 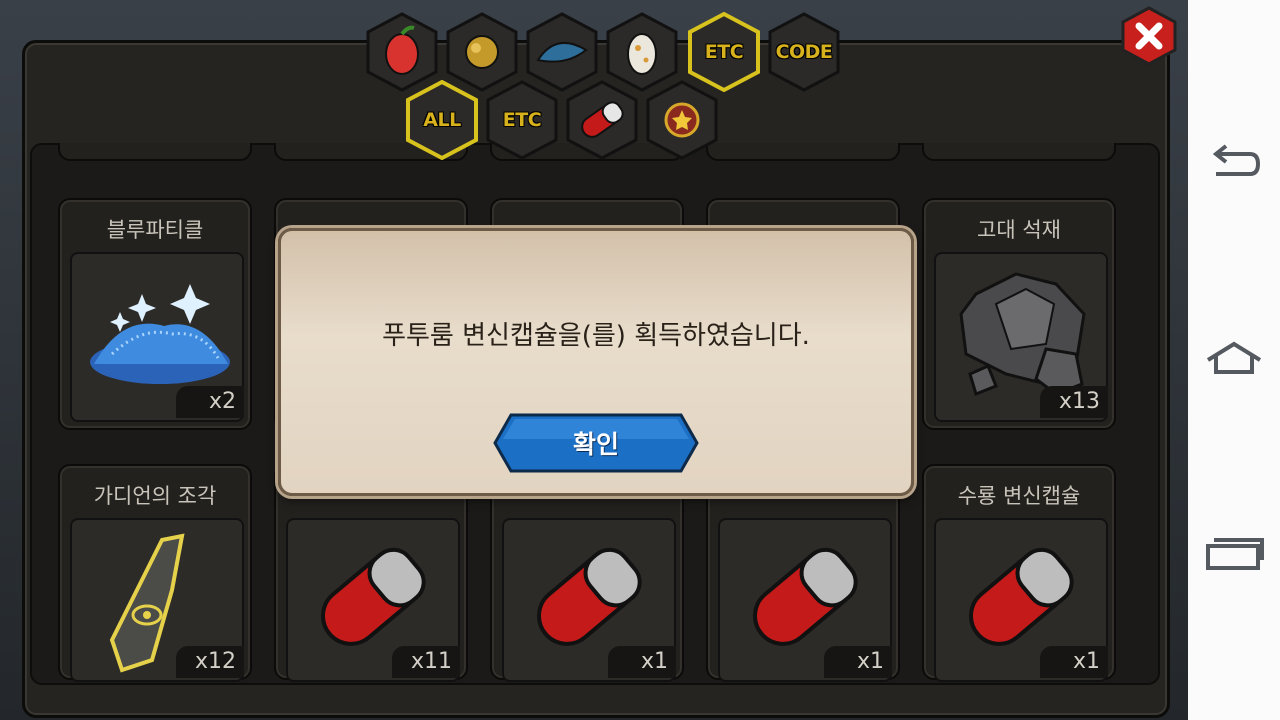 I want to click on confirm-label: 확인, so click(x=595, y=444).